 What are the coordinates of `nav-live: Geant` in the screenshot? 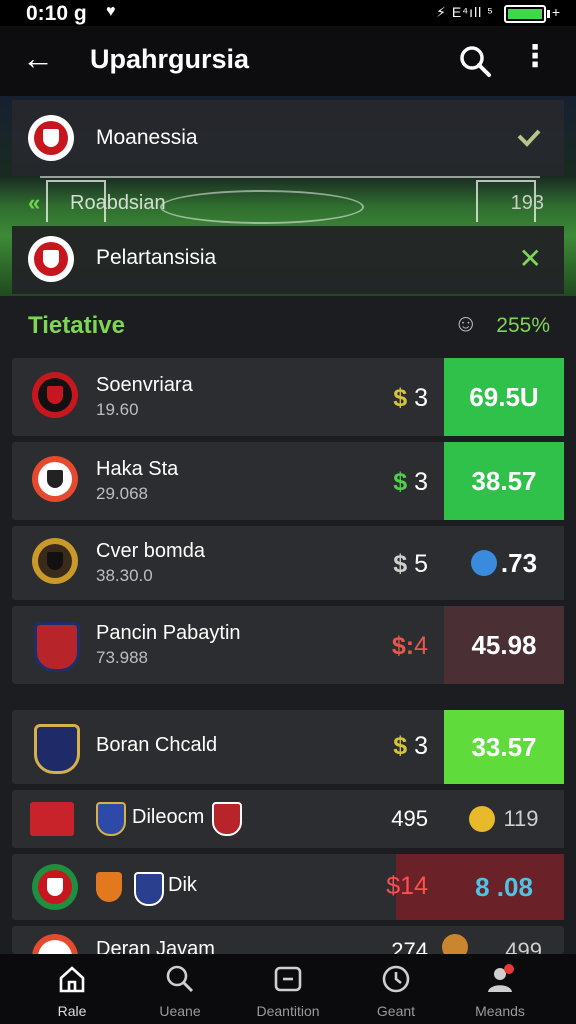 It's located at (396, 989).